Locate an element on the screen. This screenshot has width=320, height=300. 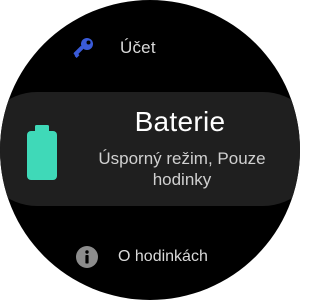
menu-item-title: Baterie is located at coordinates (180, 121).